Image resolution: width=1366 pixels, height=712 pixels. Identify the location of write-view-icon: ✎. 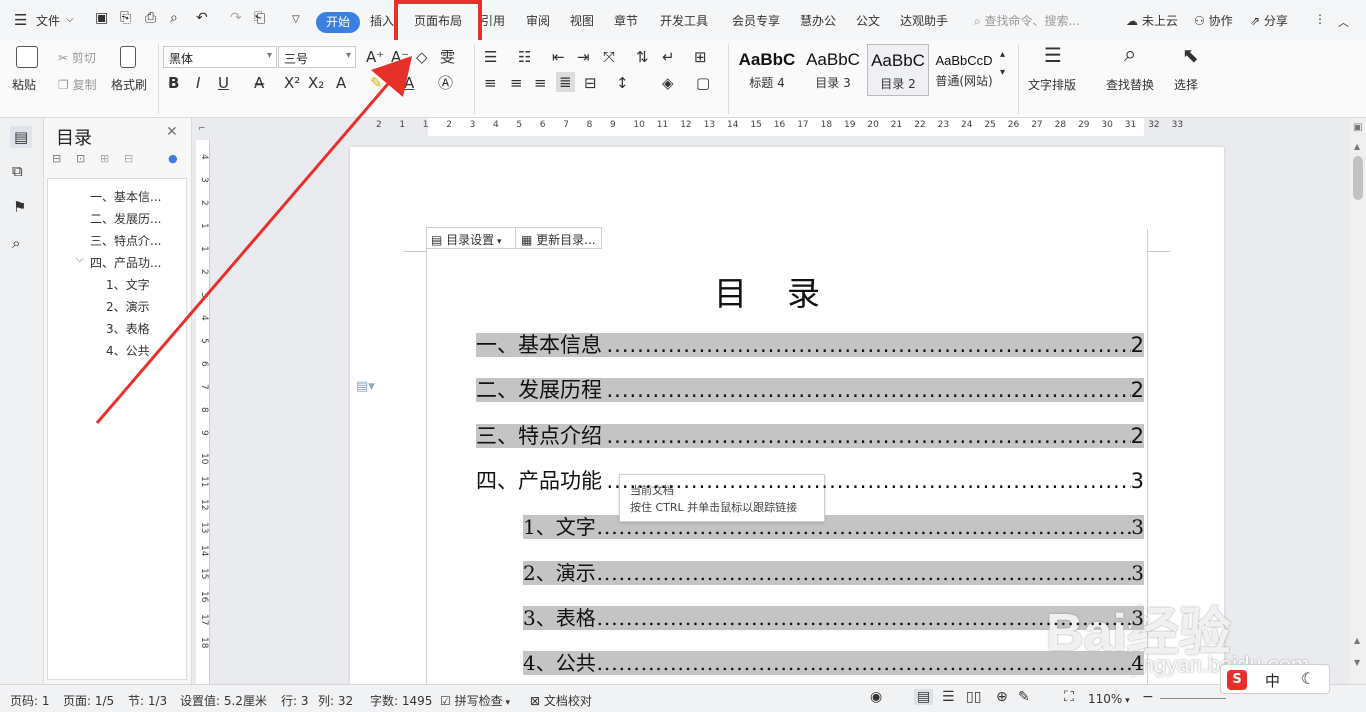
(1024, 697).